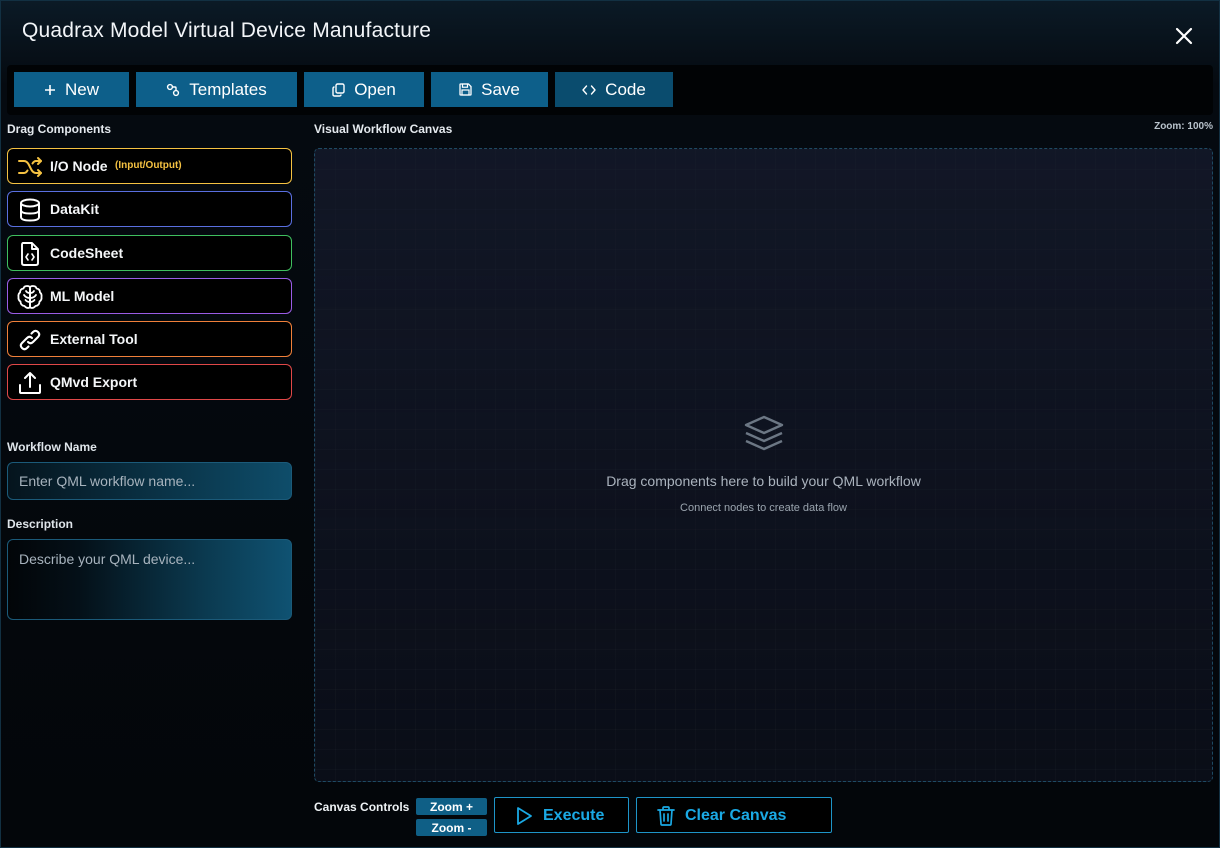 The width and height of the screenshot is (1220, 848). What do you see at coordinates (59, 129) in the screenshot?
I see `drag-components-heading: Drag Components` at bounding box center [59, 129].